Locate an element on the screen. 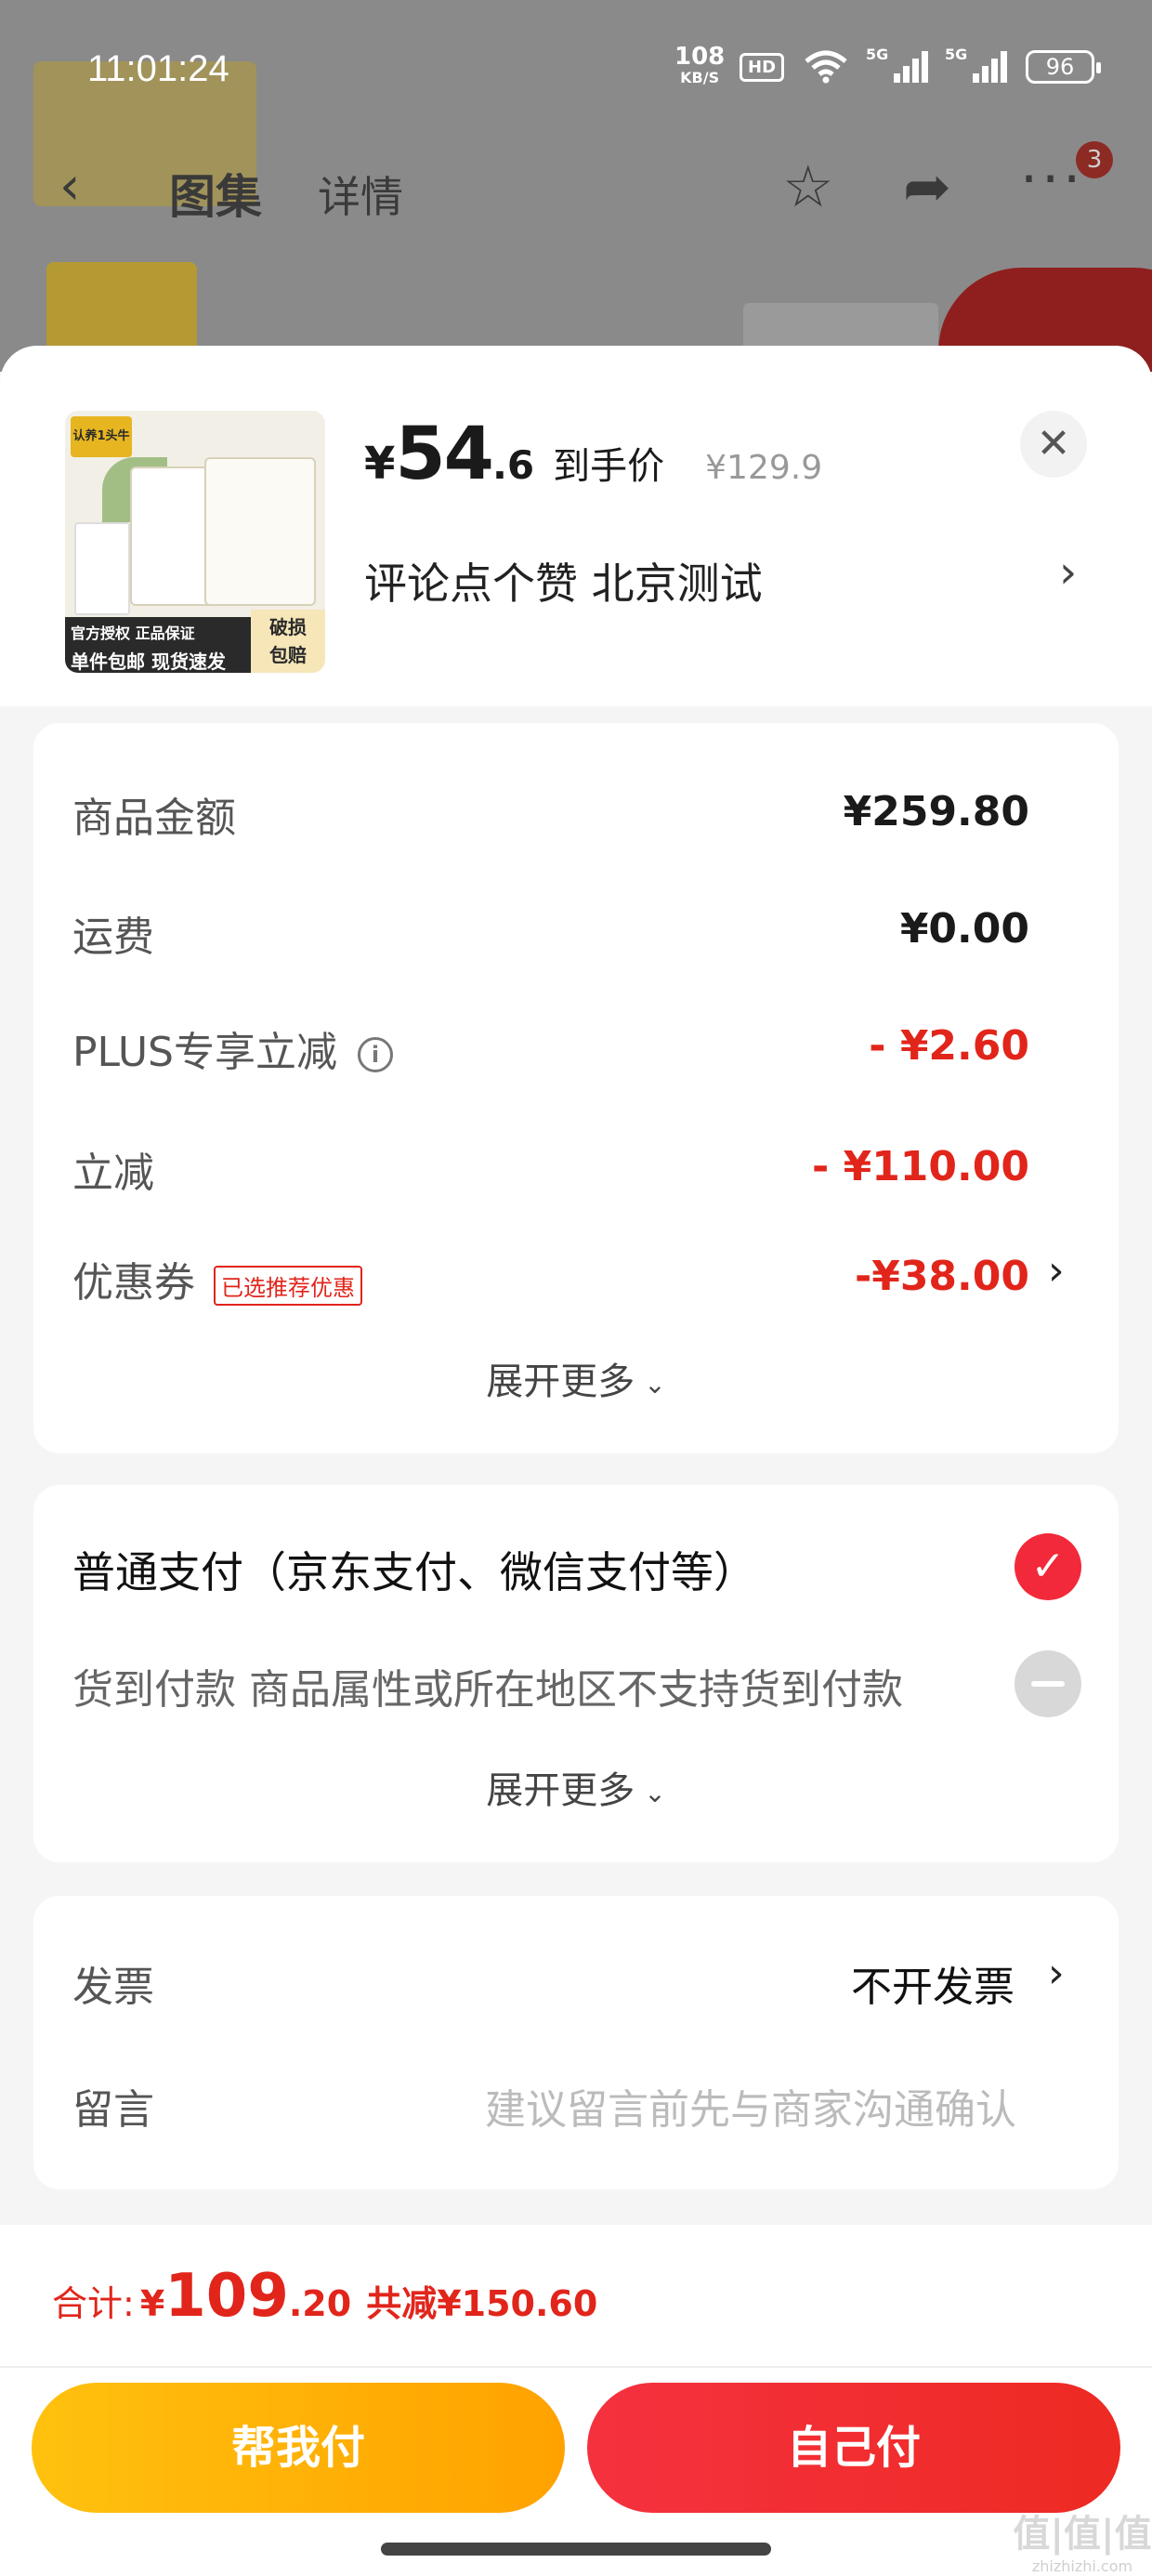 This screenshot has height=2576, width=1152. thumb-brand-logo: 认养1头牛 is located at coordinates (101, 436).